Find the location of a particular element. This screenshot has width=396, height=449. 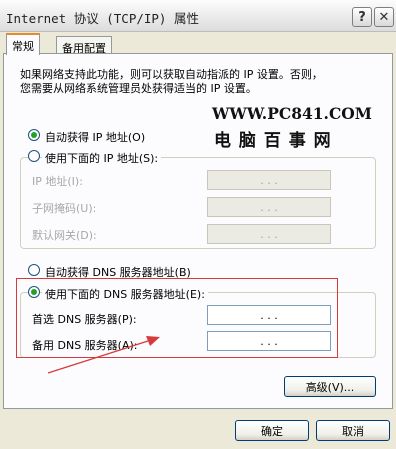

default-gateway-label: 默认网关(D): is located at coordinates (64, 235).